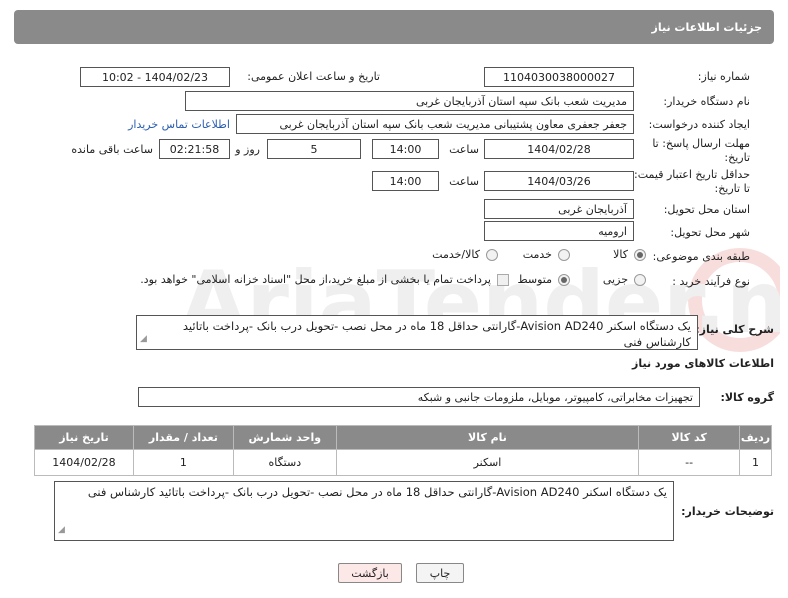 The height and width of the screenshot is (598, 788). Describe the element at coordinates (727, 511) in the screenshot. I see `buyer-notes-label: توضیحات خریدار:` at that location.